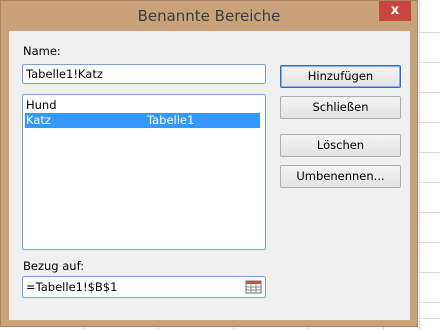 The height and width of the screenshot is (330, 440). Describe the element at coordinates (41, 105) in the screenshot. I see `list-item-name: Hund` at that location.